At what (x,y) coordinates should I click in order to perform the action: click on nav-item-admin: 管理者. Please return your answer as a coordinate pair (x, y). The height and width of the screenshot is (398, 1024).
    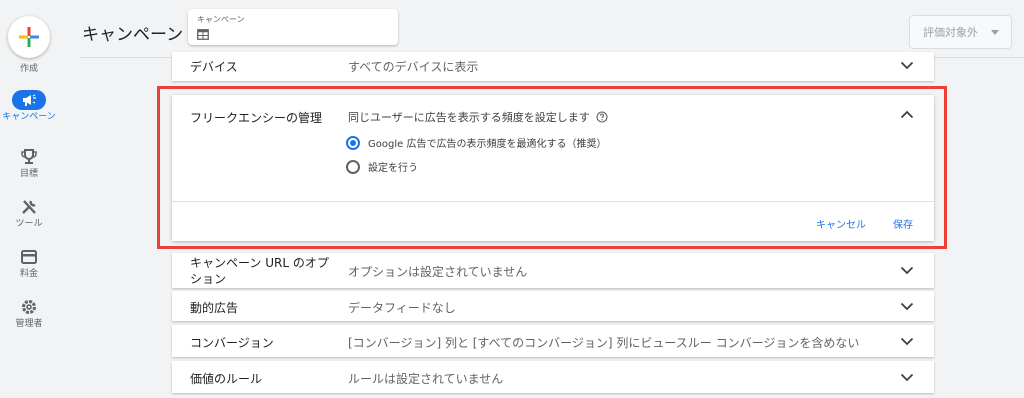
    Looking at the image, I should click on (29, 313).